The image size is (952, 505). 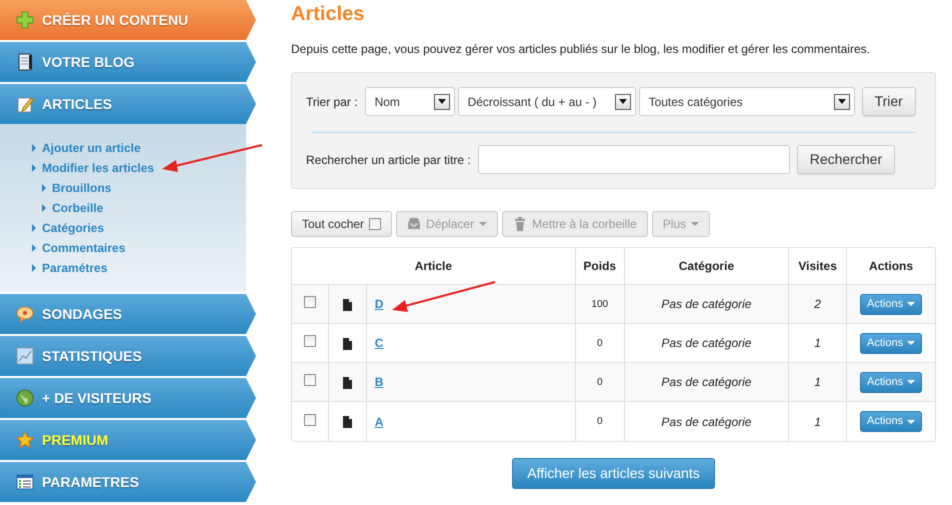 I want to click on sidebar-menu-item: VOTRE BLOG, so click(x=128, y=62).